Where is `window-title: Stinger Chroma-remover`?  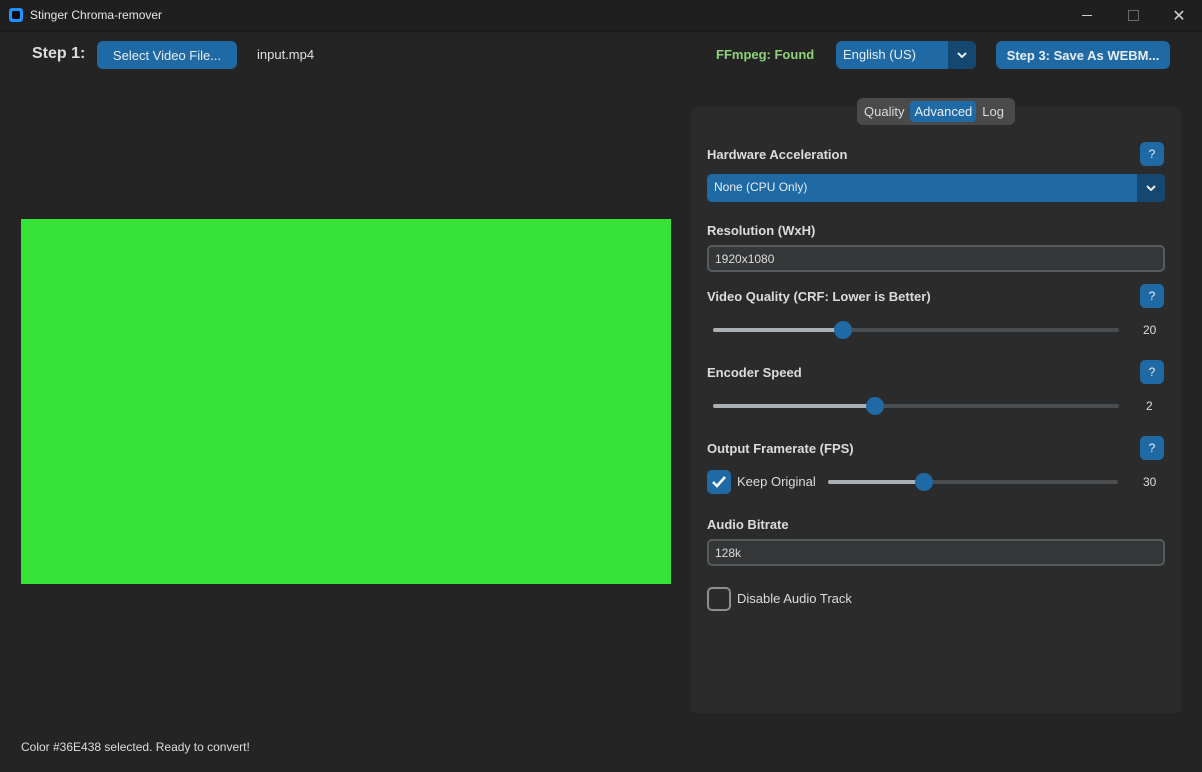
window-title: Stinger Chroma-remover is located at coordinates (96, 15).